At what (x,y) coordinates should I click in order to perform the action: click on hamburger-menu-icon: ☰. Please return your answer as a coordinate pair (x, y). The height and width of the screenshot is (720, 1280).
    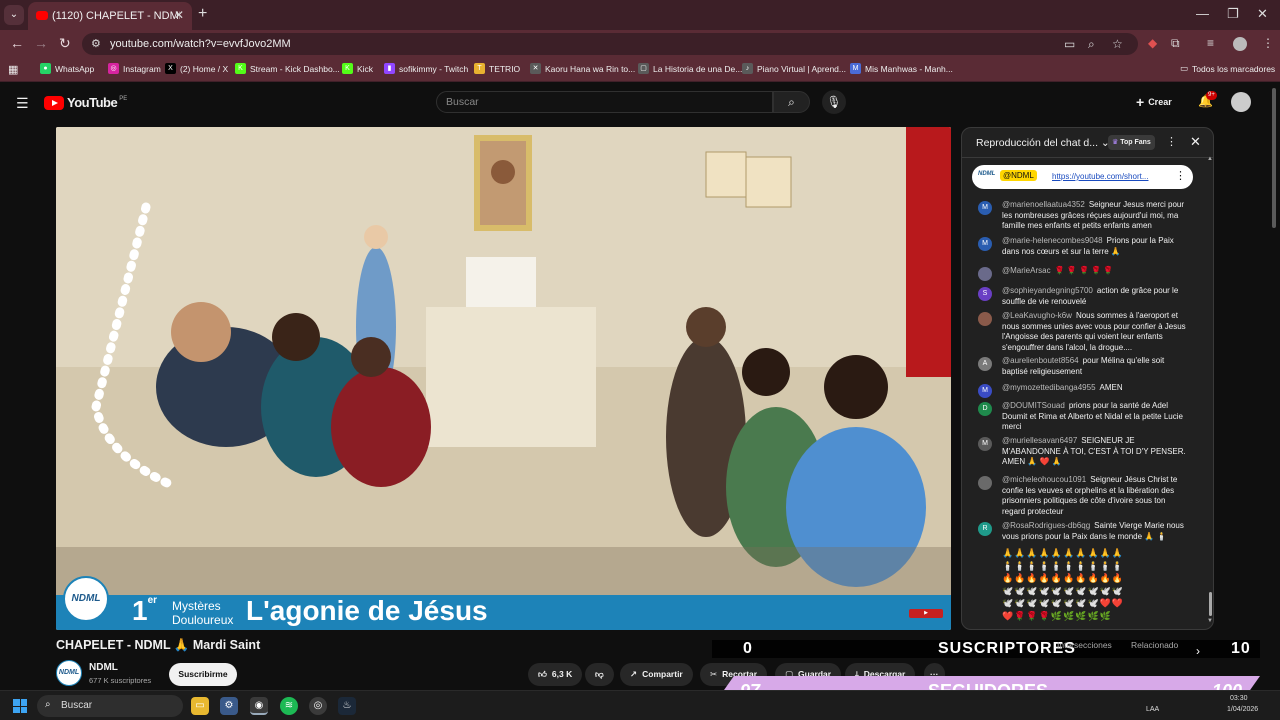
    Looking at the image, I should click on (22, 103).